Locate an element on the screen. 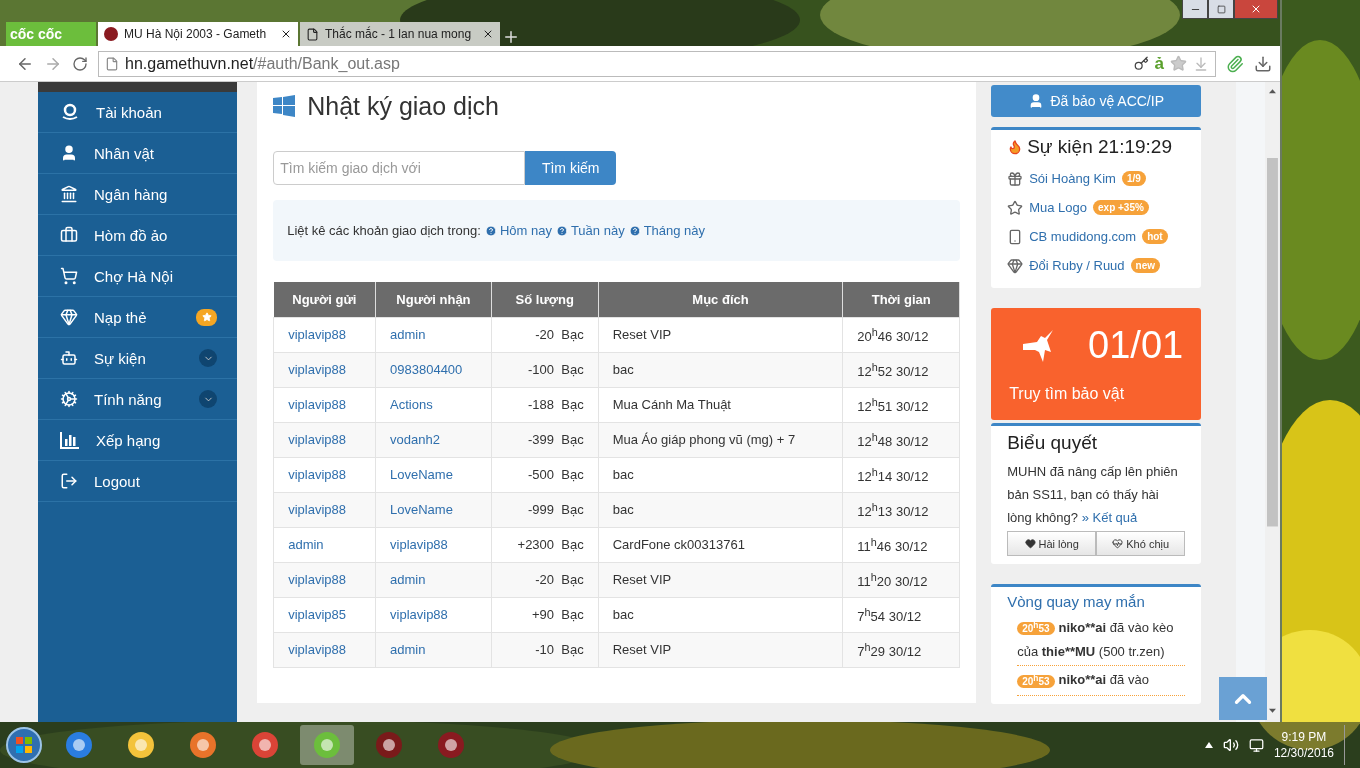 This screenshot has height=768, width=1360. paperclip-icon is located at coordinates (1235, 63).